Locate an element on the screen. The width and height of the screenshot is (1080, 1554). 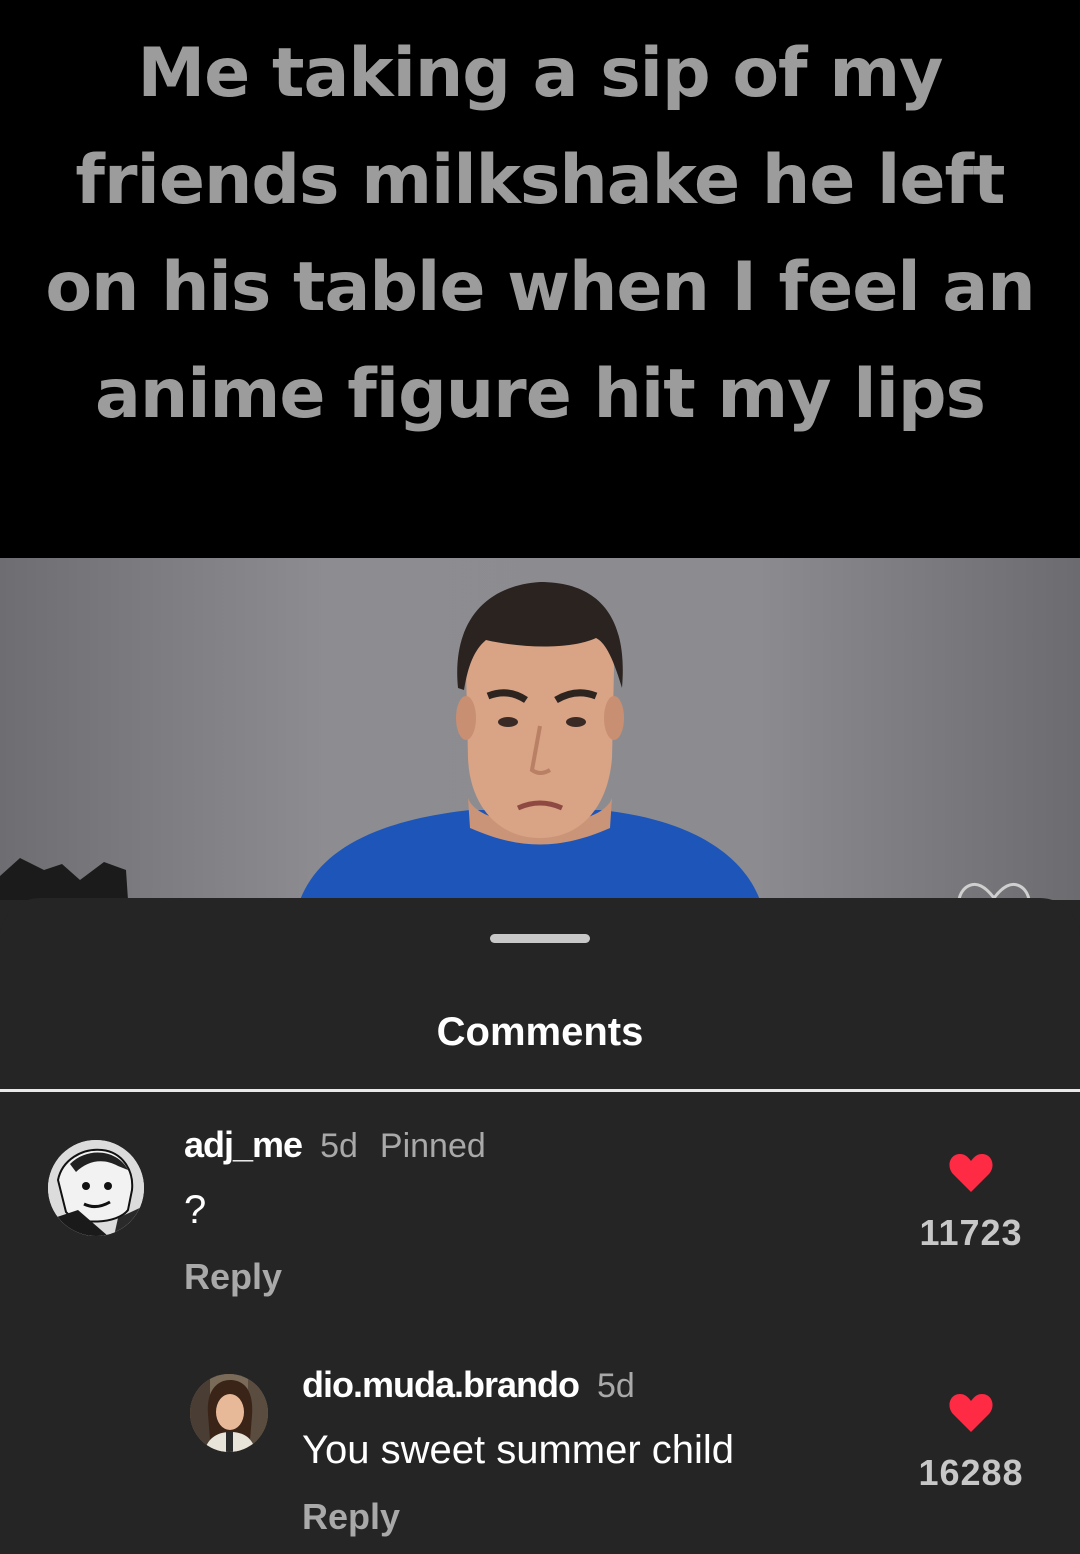
comment-username: dio.muda.brando is located at coordinates (441, 1384).